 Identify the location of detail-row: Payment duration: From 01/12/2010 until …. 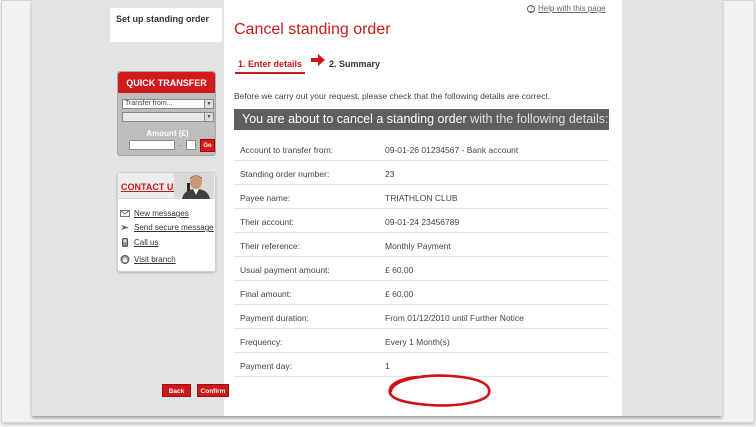
(421, 317).